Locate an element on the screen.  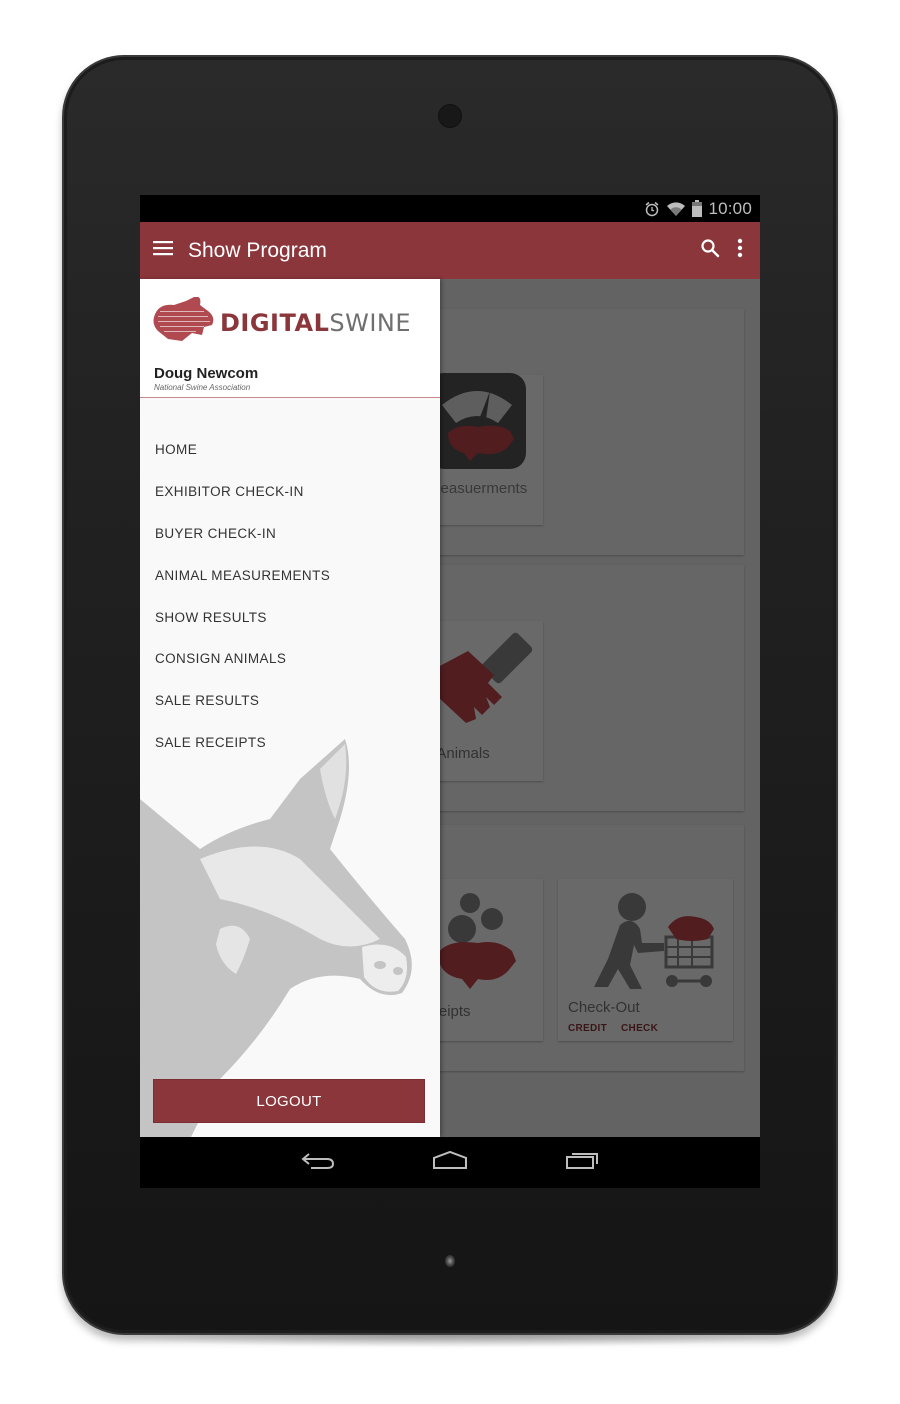
hamburger-menu-icon is located at coordinates (163, 250).